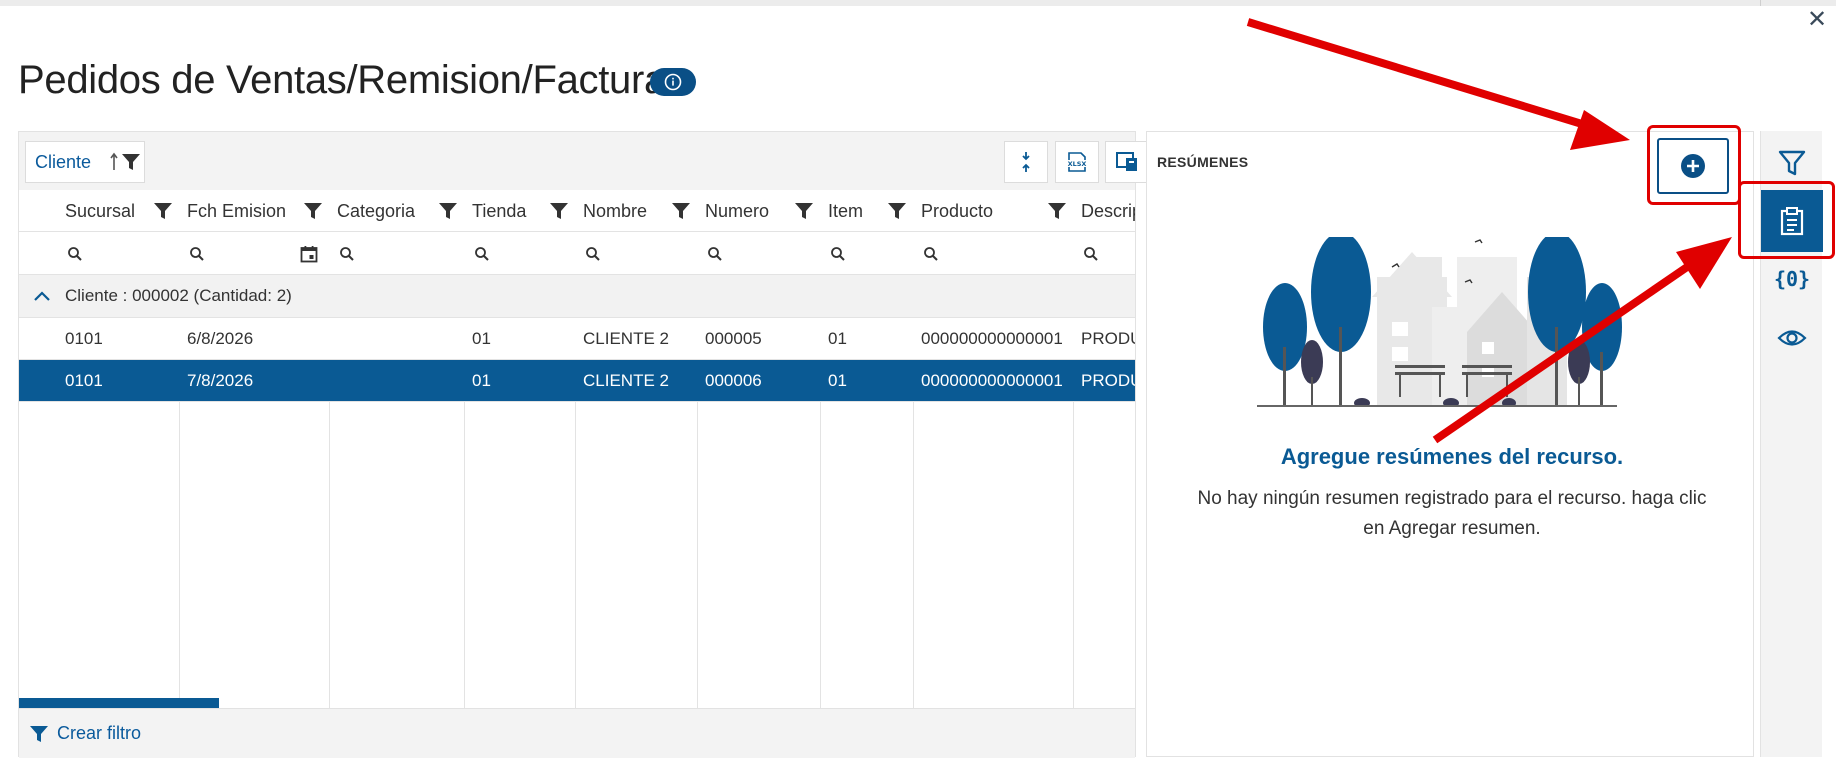 The width and height of the screenshot is (1836, 762). I want to click on empty-state-illustration, so click(1439, 322).